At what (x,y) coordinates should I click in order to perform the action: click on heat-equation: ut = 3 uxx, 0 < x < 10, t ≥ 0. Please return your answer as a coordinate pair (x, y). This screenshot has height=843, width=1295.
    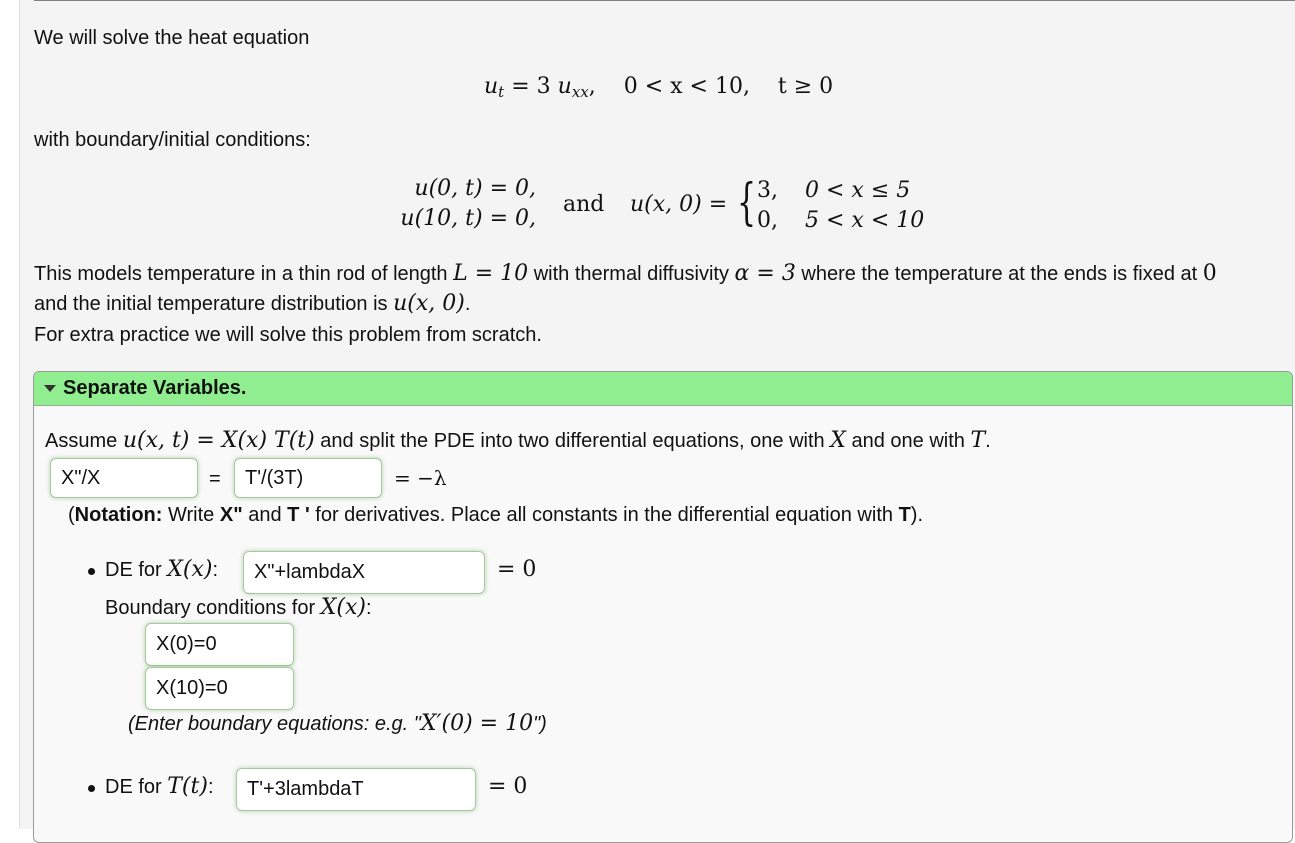
    Looking at the image, I should click on (659, 87).